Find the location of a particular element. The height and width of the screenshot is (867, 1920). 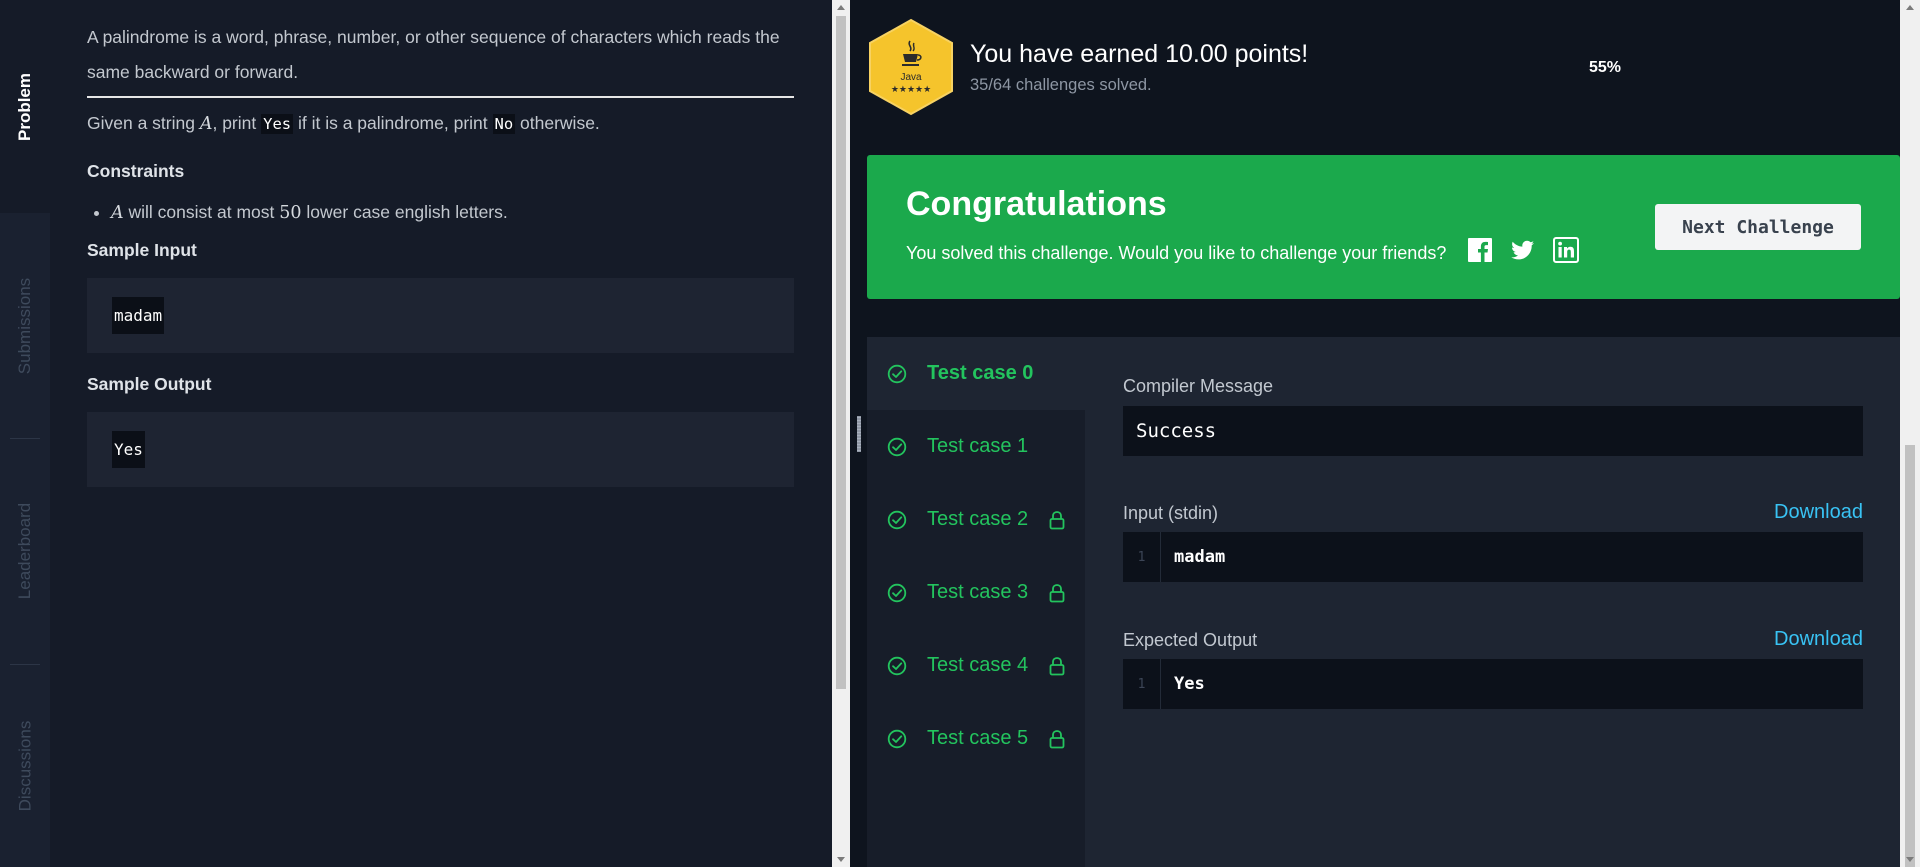

tab-submissions: Submissions is located at coordinates (25, 325).